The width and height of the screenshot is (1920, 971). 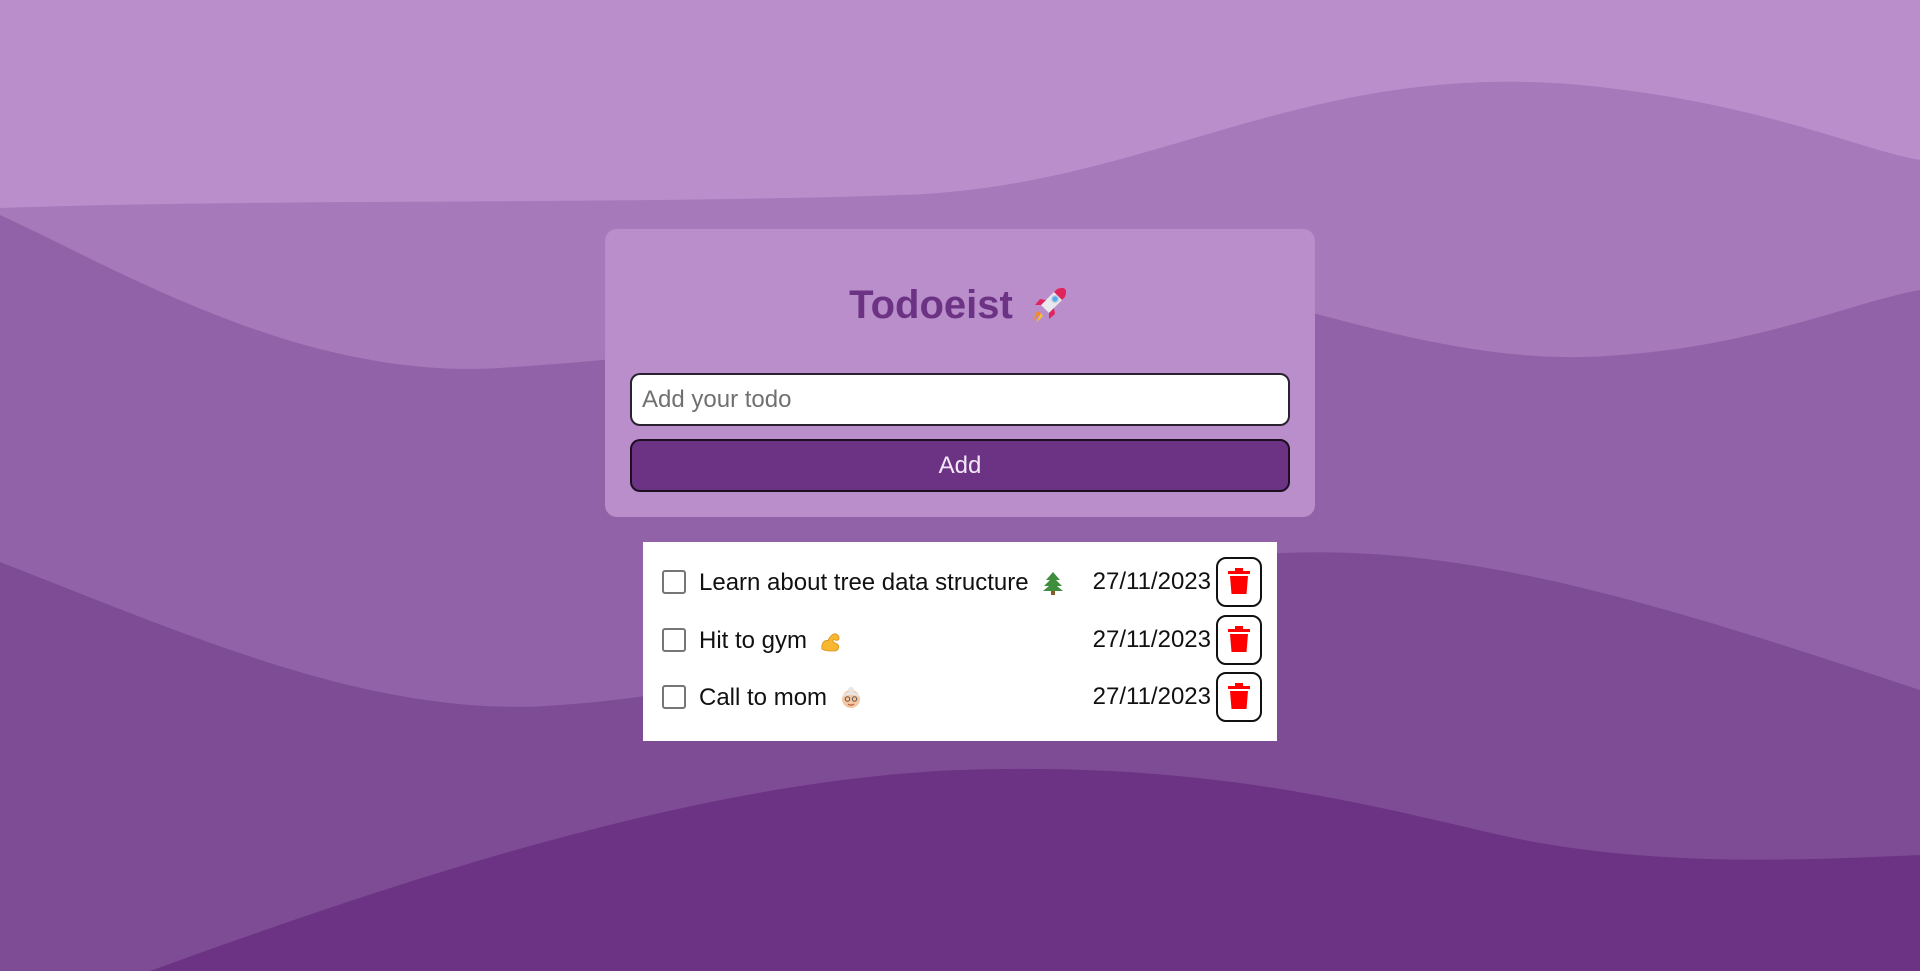 What do you see at coordinates (960, 399) in the screenshot?
I see `todo-input` at bounding box center [960, 399].